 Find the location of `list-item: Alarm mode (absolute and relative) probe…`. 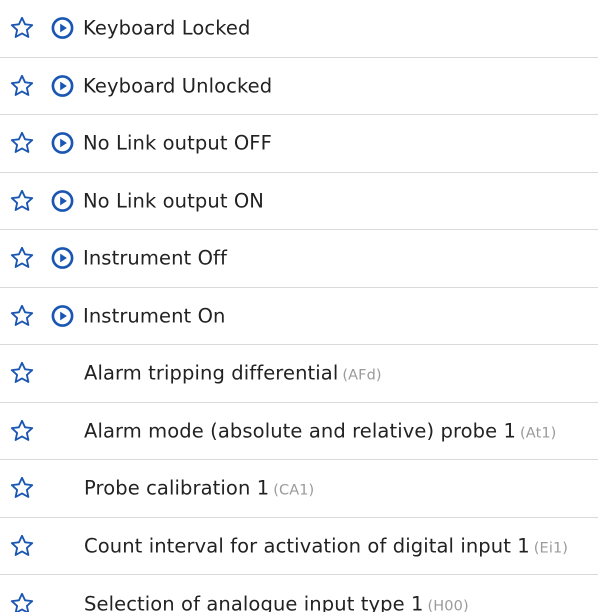

list-item: Alarm mode (absolute and relative) probe… is located at coordinates (299, 431).